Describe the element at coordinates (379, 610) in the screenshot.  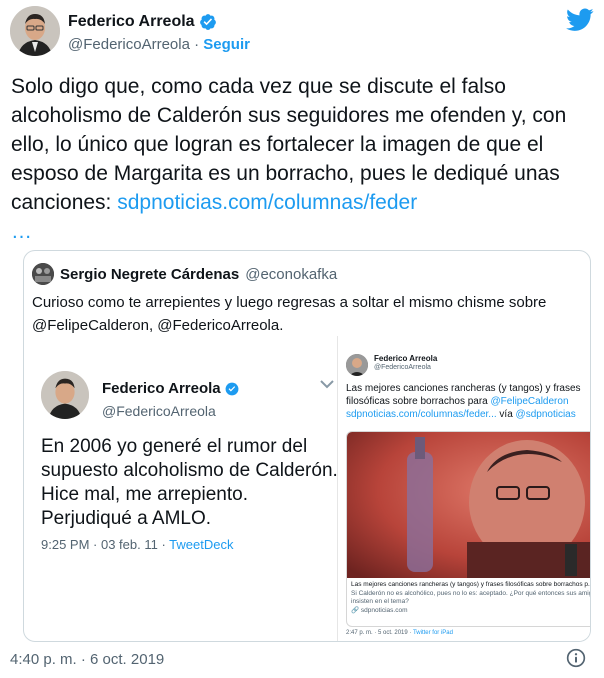
I see `card-domain: 🔗 sdpnoticias.com` at that location.